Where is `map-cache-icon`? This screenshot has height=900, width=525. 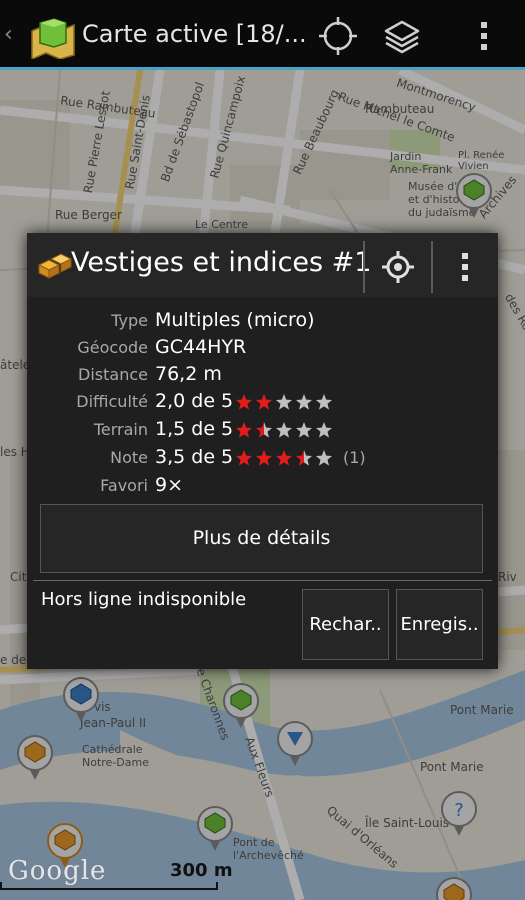 map-cache-icon is located at coordinates (53, 37).